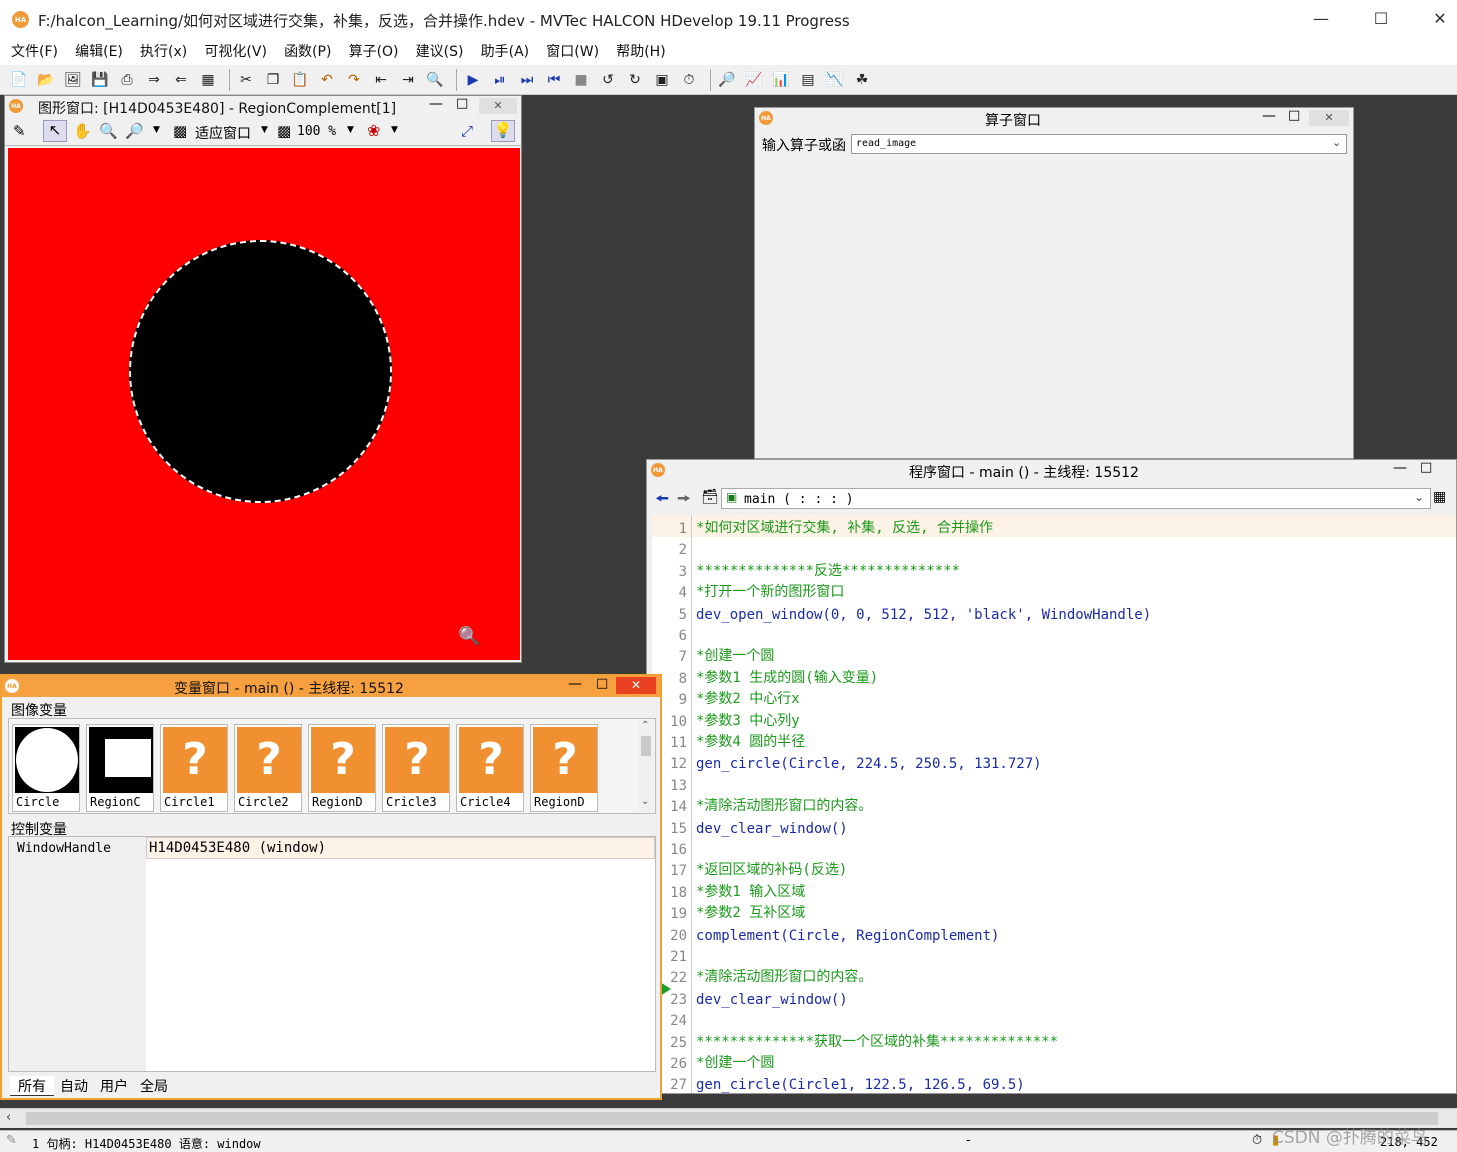  I want to click on code-line: 16, so click(1054, 847).